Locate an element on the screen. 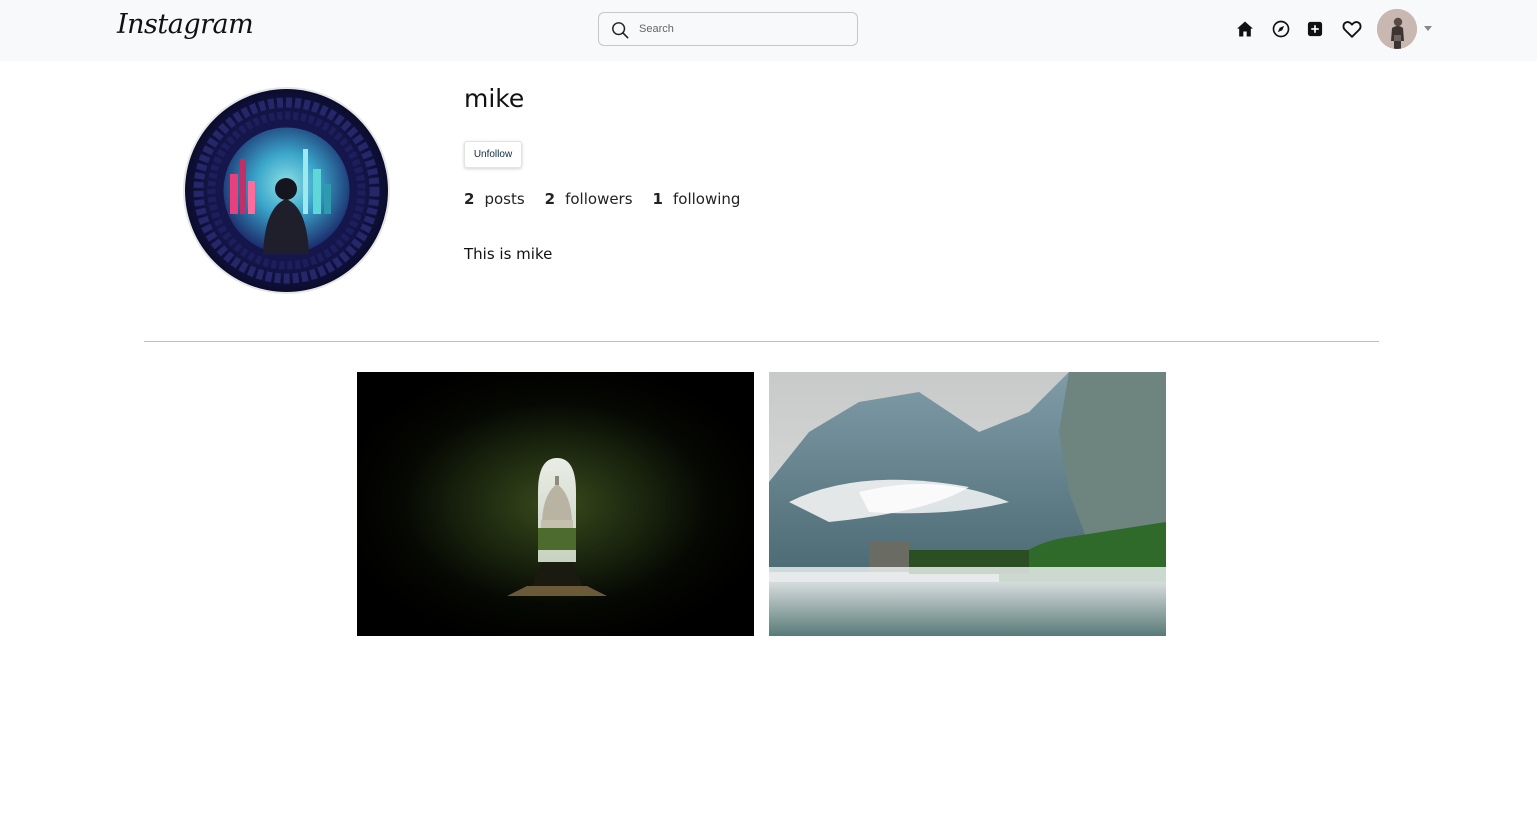 The width and height of the screenshot is (1537, 838). account-avatar-image is located at coordinates (1397, 29).